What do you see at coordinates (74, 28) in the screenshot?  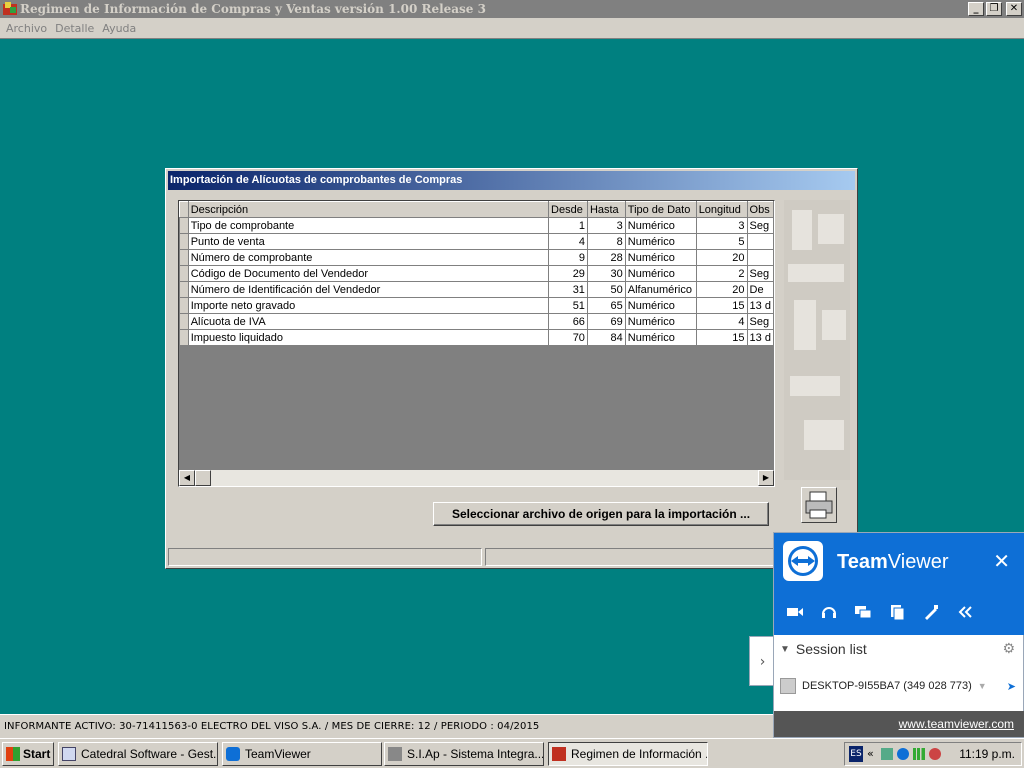 I see `menu-detalle: Detalle` at bounding box center [74, 28].